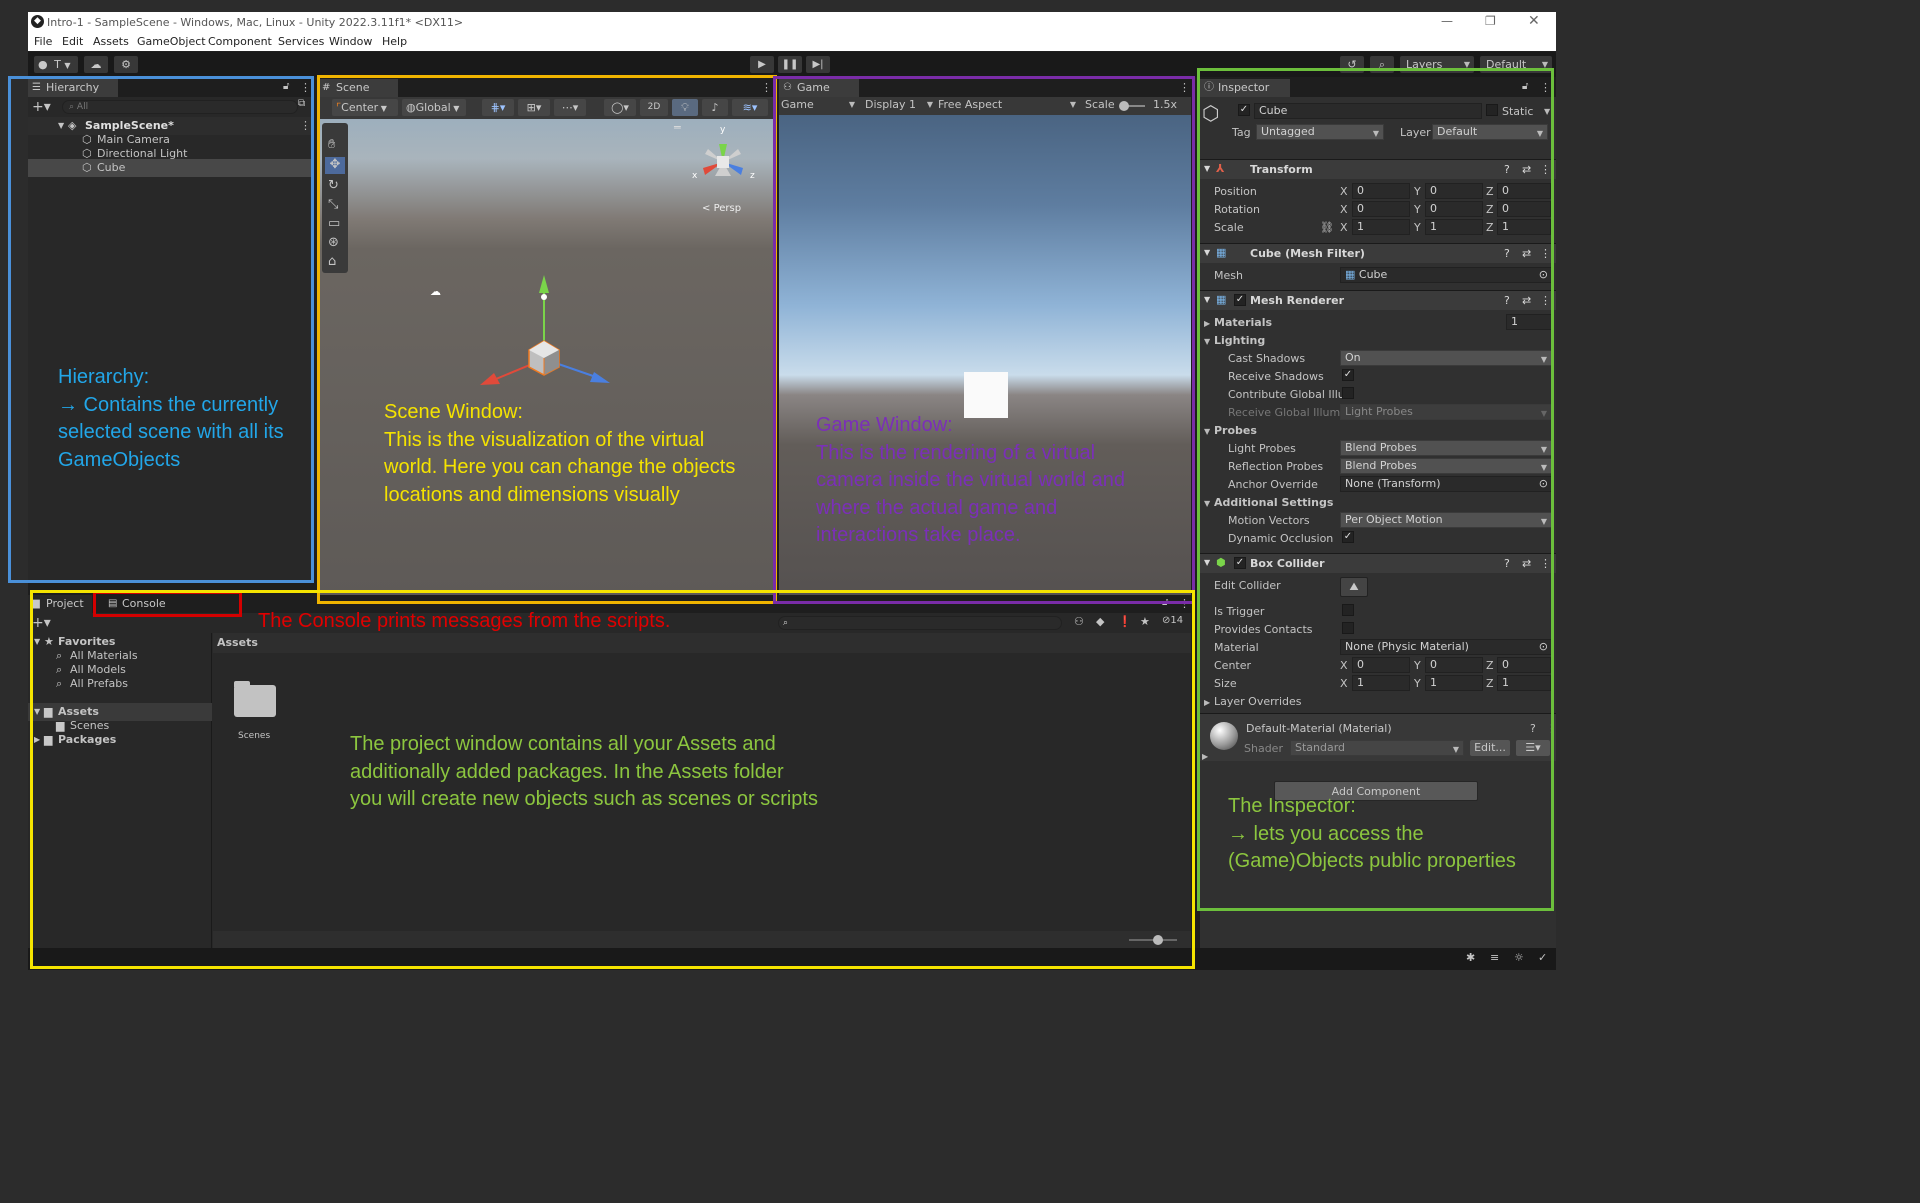 Image resolution: width=1920 pixels, height=1203 pixels. Describe the element at coordinates (570, 107) in the screenshot. I see `grid-visibility-button: ⋯▾` at that location.